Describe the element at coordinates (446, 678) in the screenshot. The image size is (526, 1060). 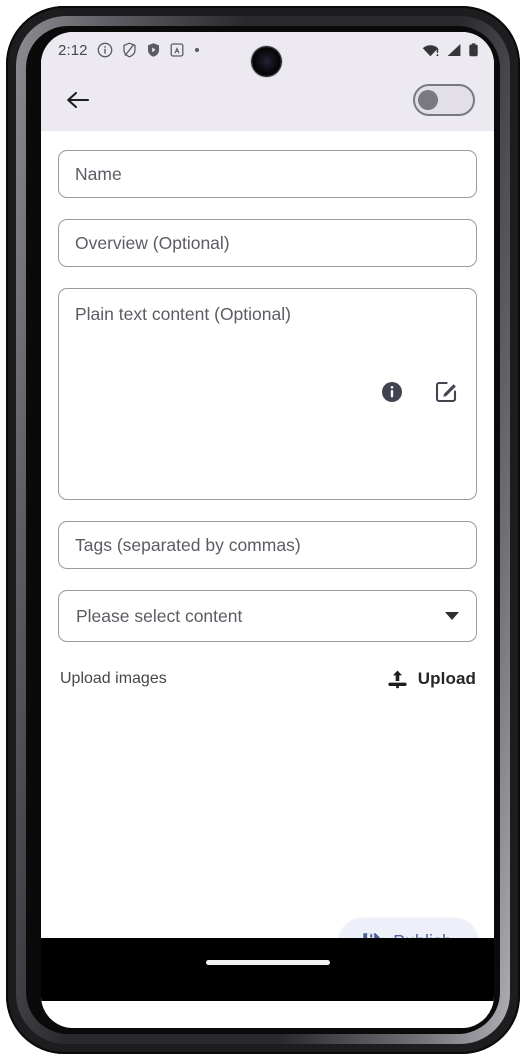
I see `upload-button-label: Upload` at that location.